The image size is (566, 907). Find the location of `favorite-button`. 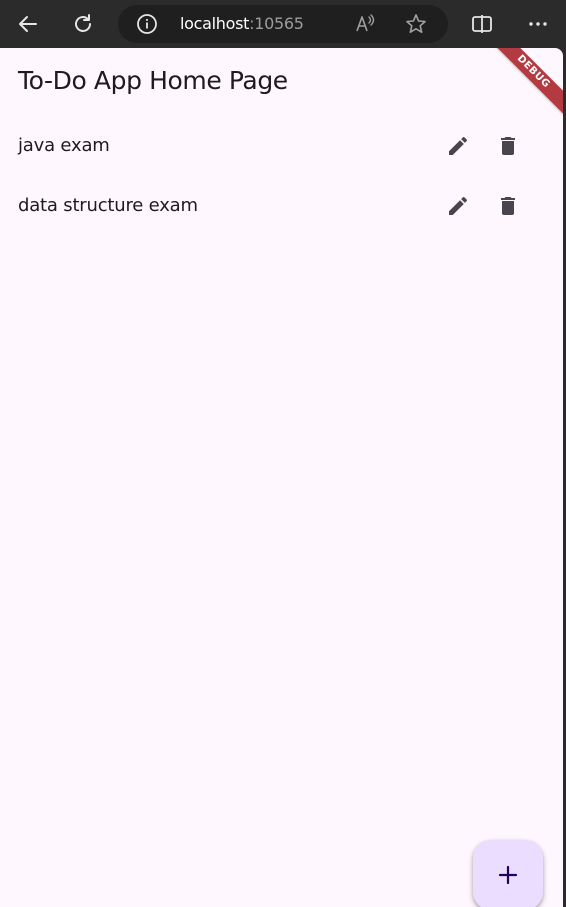

favorite-button is located at coordinates (416, 24).